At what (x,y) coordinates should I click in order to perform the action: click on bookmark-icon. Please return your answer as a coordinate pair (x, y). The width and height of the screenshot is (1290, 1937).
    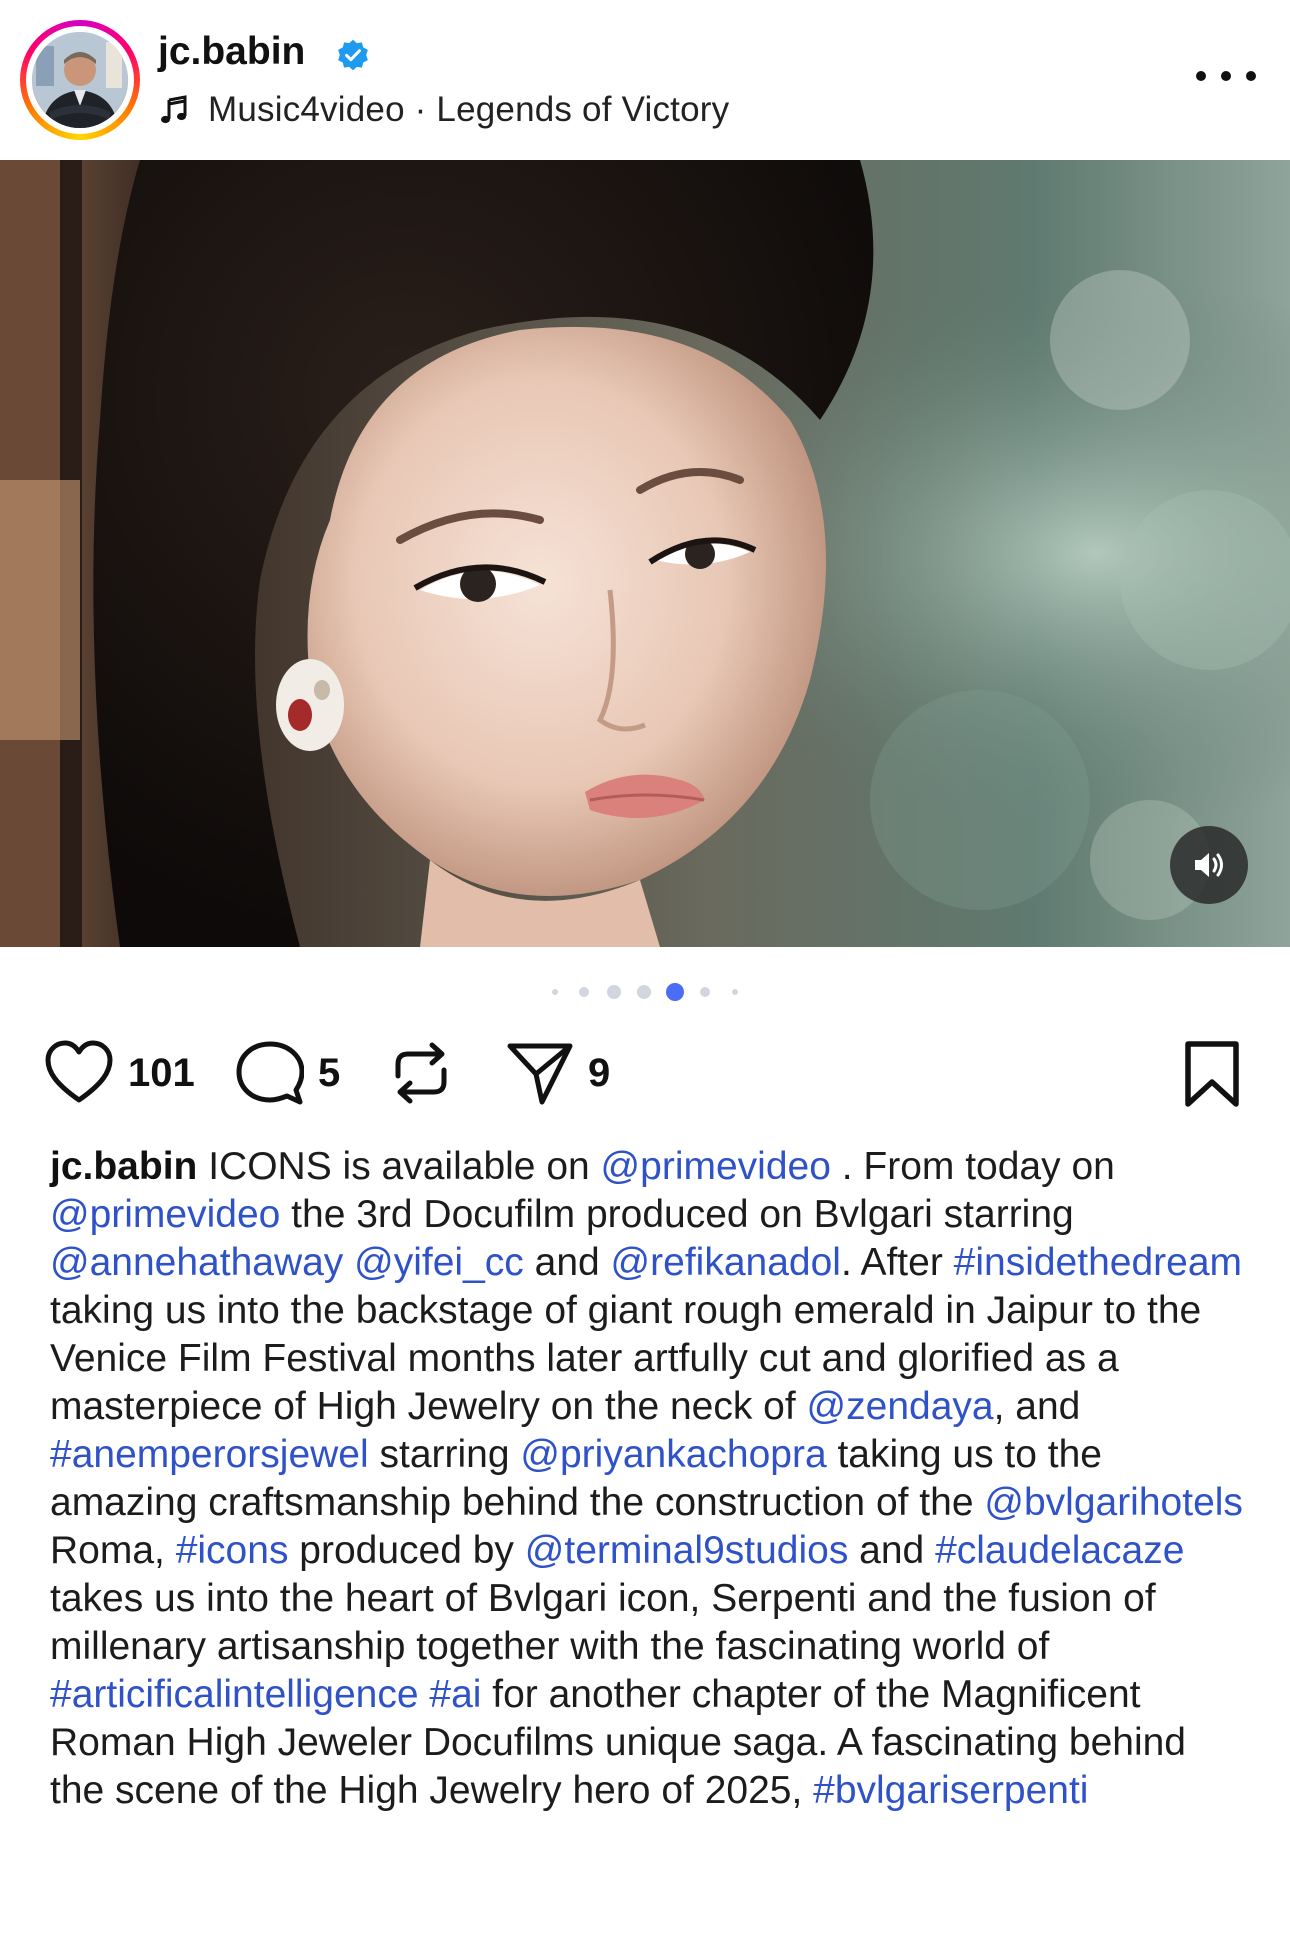
    Looking at the image, I should click on (1212, 1074).